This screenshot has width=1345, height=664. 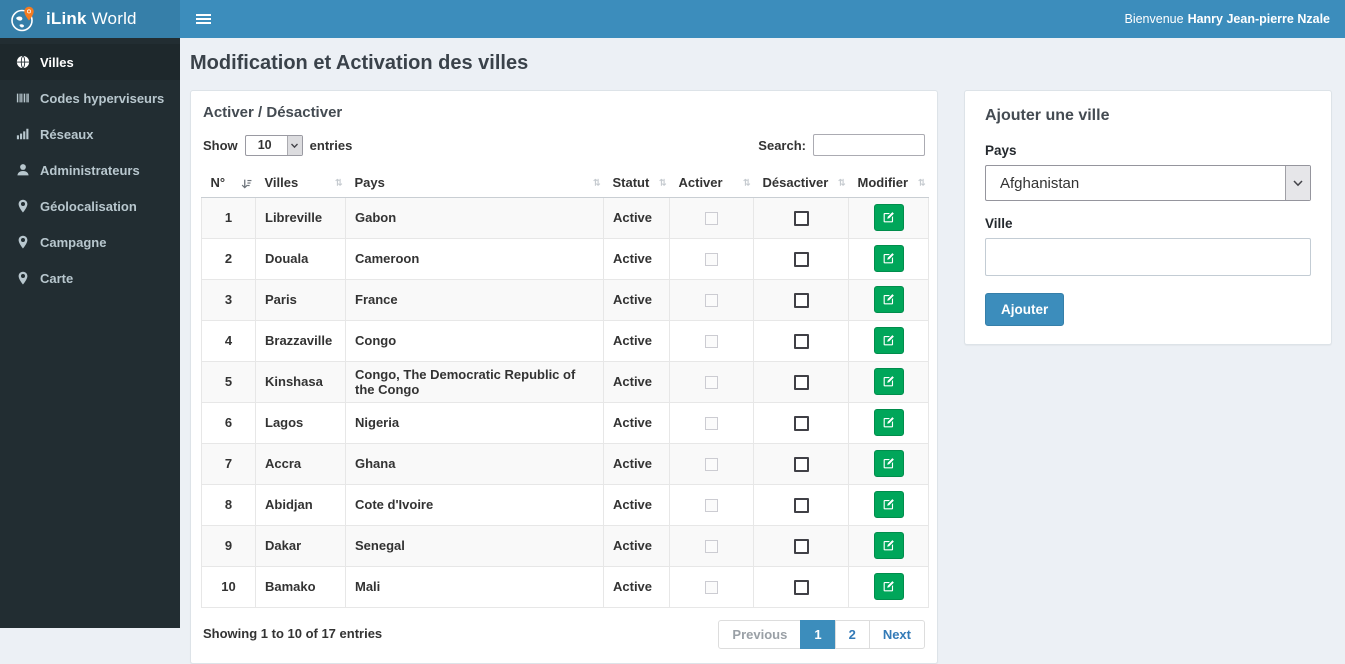 I want to click on pays-cell: Cameroon, so click(x=475, y=258).